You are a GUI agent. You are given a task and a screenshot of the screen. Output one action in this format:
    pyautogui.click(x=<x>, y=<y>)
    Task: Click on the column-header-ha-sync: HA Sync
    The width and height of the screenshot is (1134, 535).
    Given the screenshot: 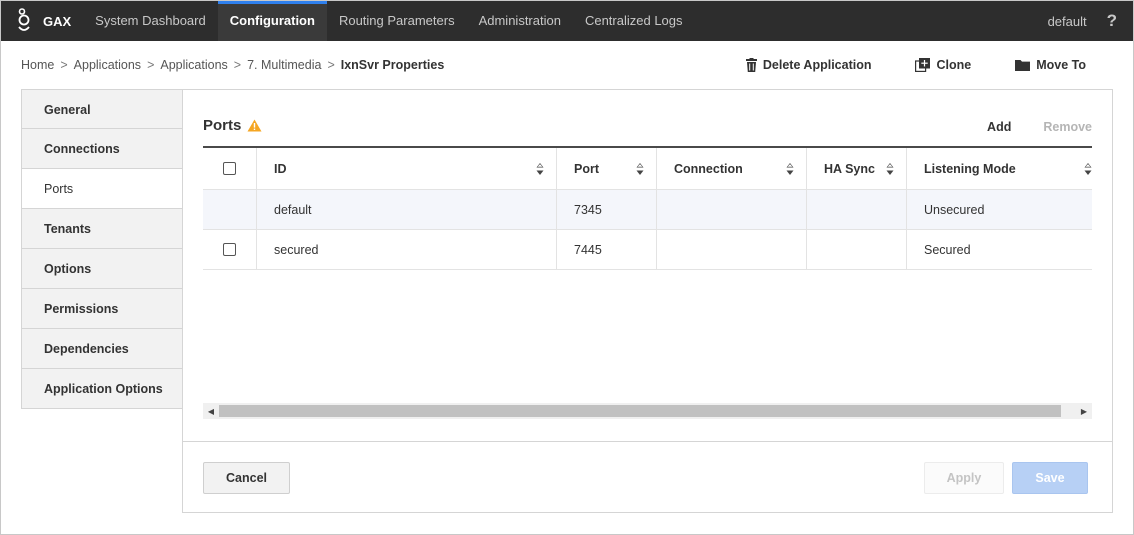 What is the action you would take?
    pyautogui.click(x=857, y=168)
    